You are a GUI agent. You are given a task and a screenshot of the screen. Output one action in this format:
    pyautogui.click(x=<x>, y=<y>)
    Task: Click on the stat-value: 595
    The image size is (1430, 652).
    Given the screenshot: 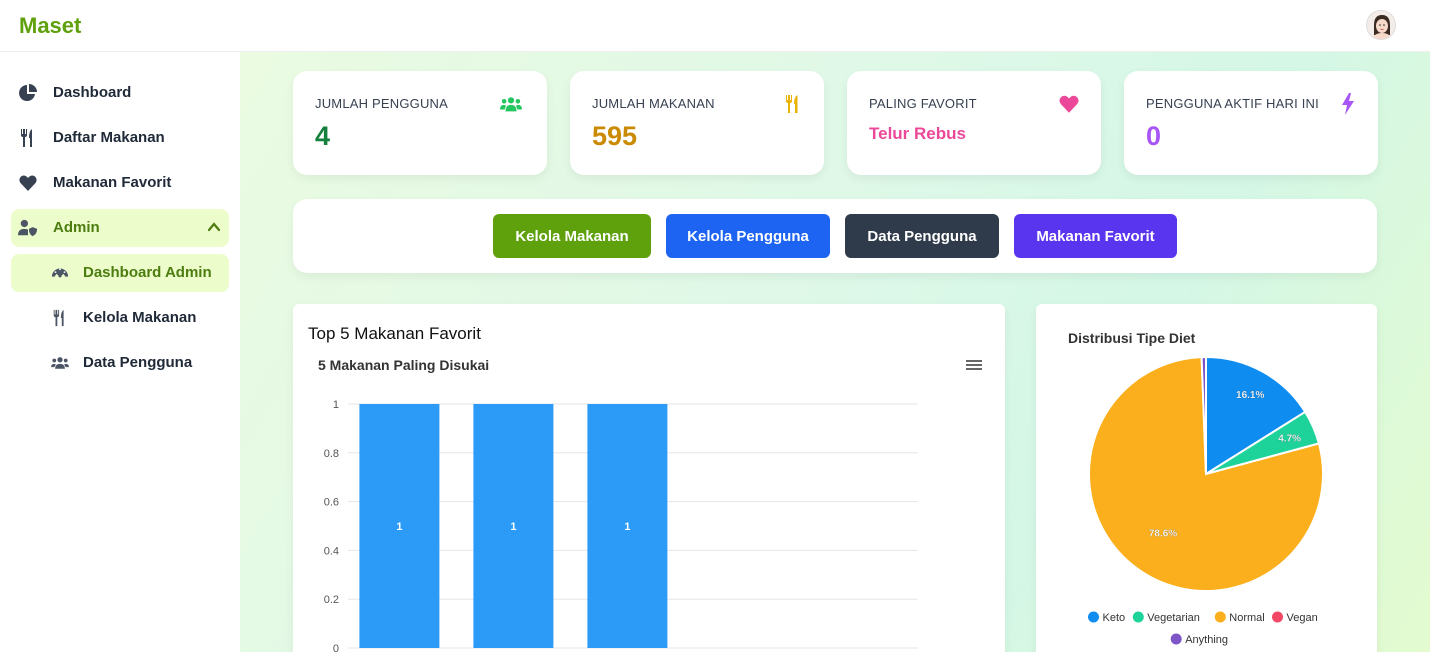 What is the action you would take?
    pyautogui.click(x=615, y=136)
    